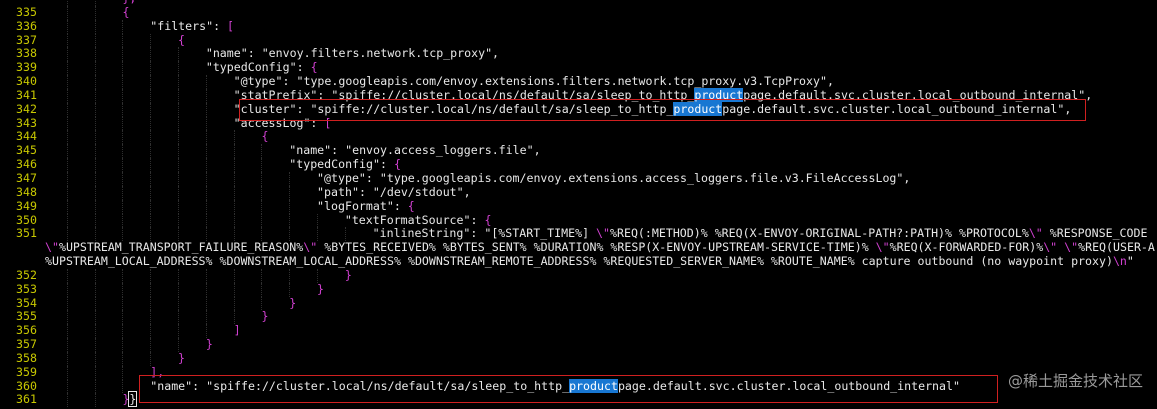 This screenshot has height=409, width=1157. I want to click on search-match-highlight: product, so click(593, 385).